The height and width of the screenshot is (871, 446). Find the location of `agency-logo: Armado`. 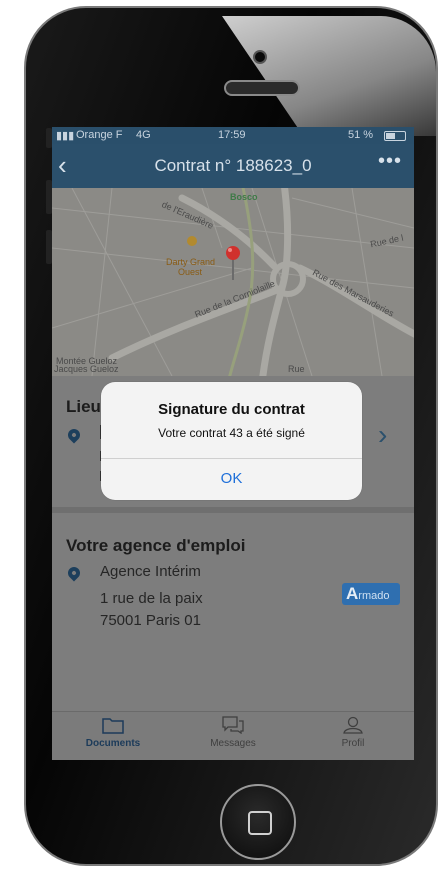

agency-logo: Armado is located at coordinates (371, 594).